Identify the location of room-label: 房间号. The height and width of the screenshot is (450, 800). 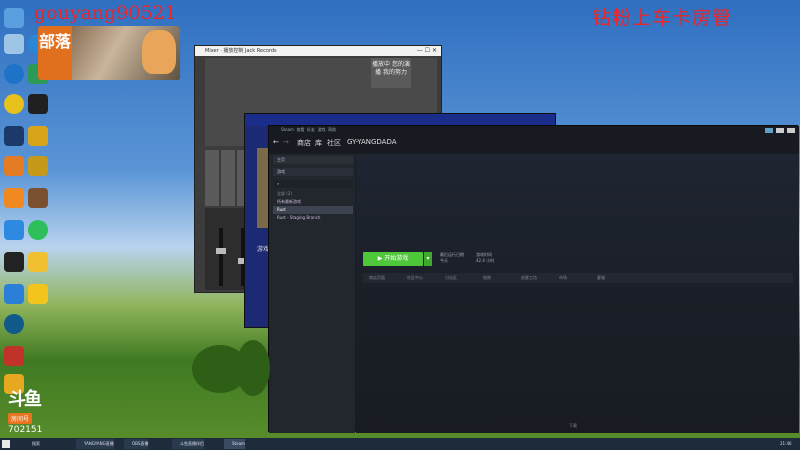
(20, 418).